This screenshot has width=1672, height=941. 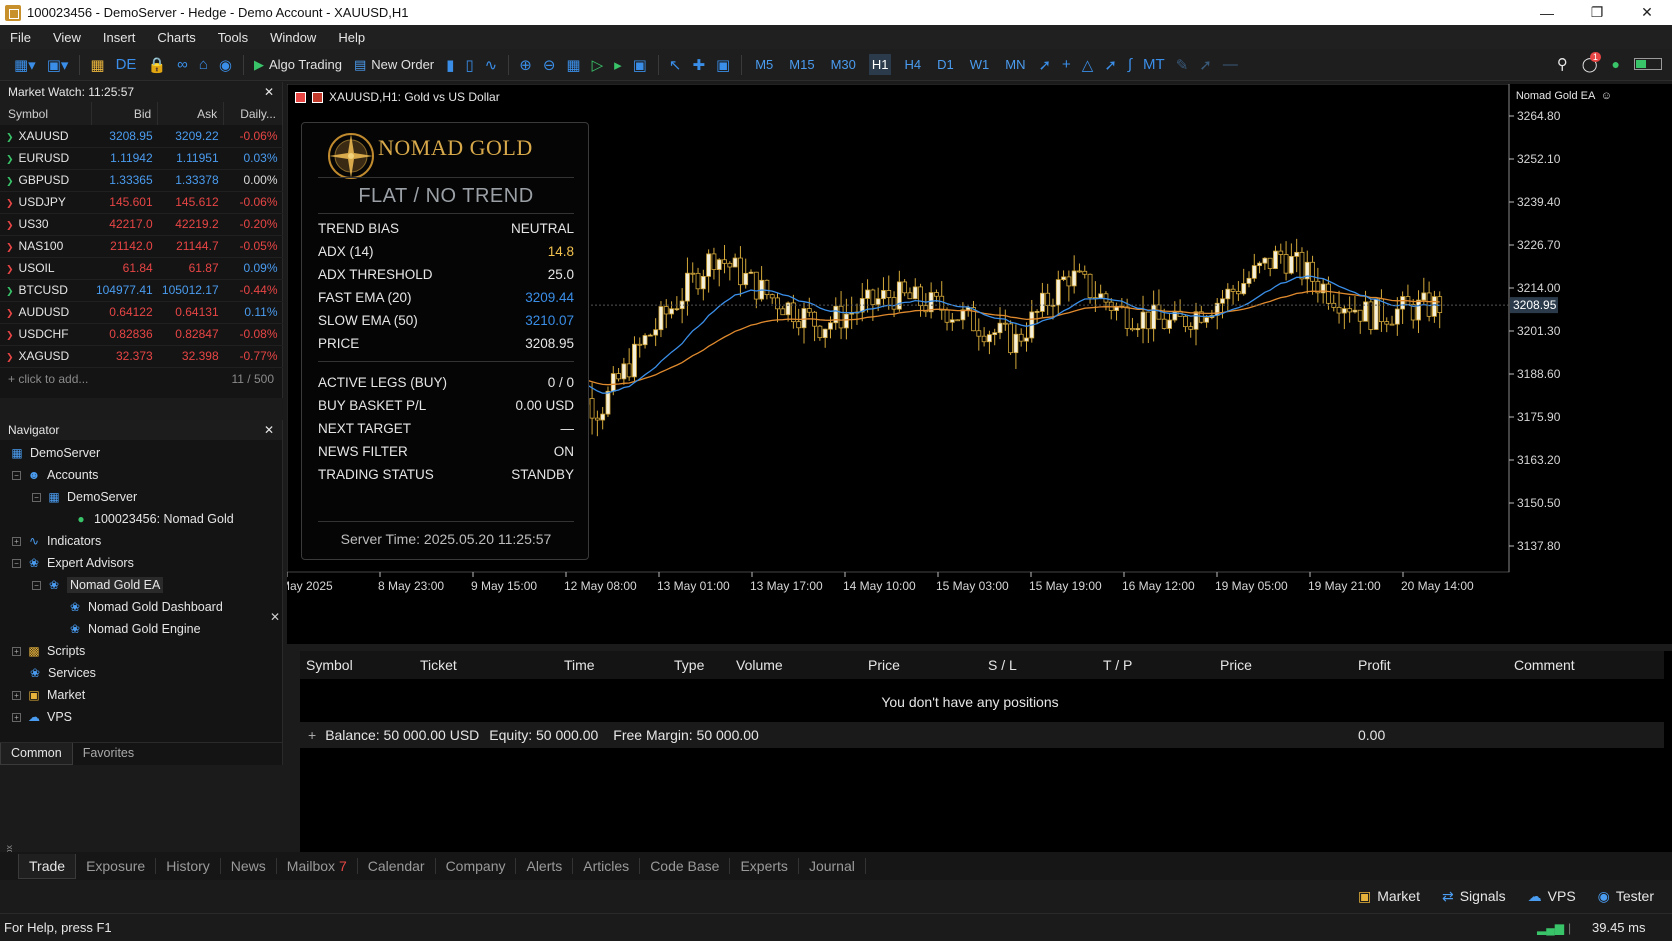 What do you see at coordinates (764, 64) in the screenshot?
I see `timeframe-m5: M5` at bounding box center [764, 64].